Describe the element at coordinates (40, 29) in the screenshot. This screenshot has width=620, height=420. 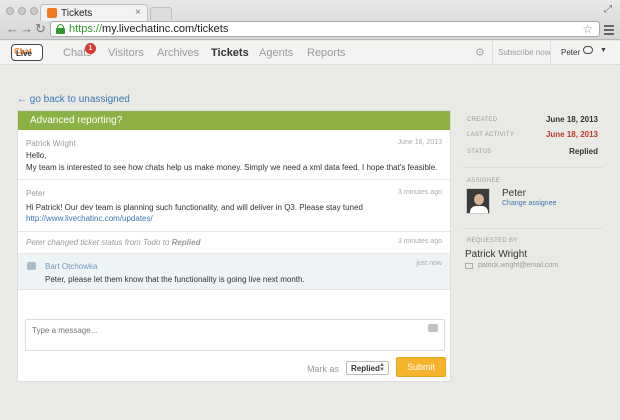
I see `reload-icon: ↻` at that location.